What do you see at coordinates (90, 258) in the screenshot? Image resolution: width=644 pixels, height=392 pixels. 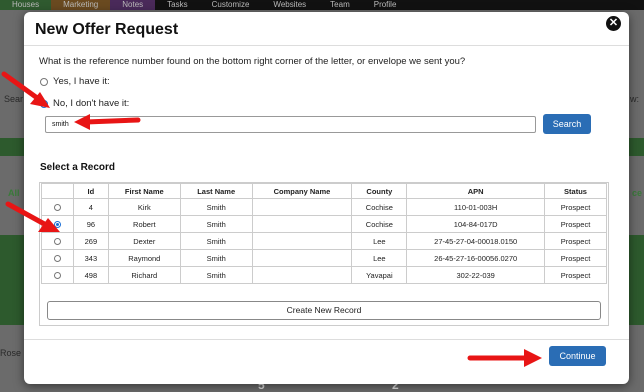 I see `cell-id: 343` at bounding box center [90, 258].